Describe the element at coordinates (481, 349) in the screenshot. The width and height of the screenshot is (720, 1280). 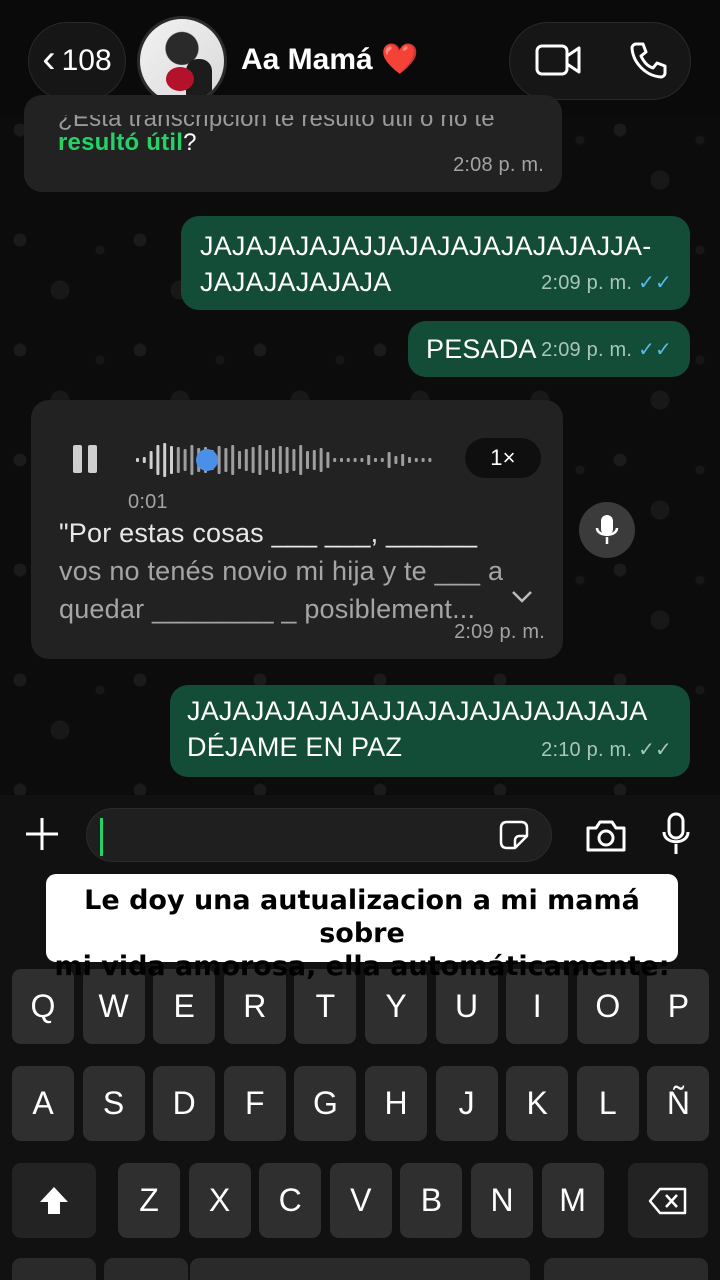
I see `message-text: PESADA` at that location.